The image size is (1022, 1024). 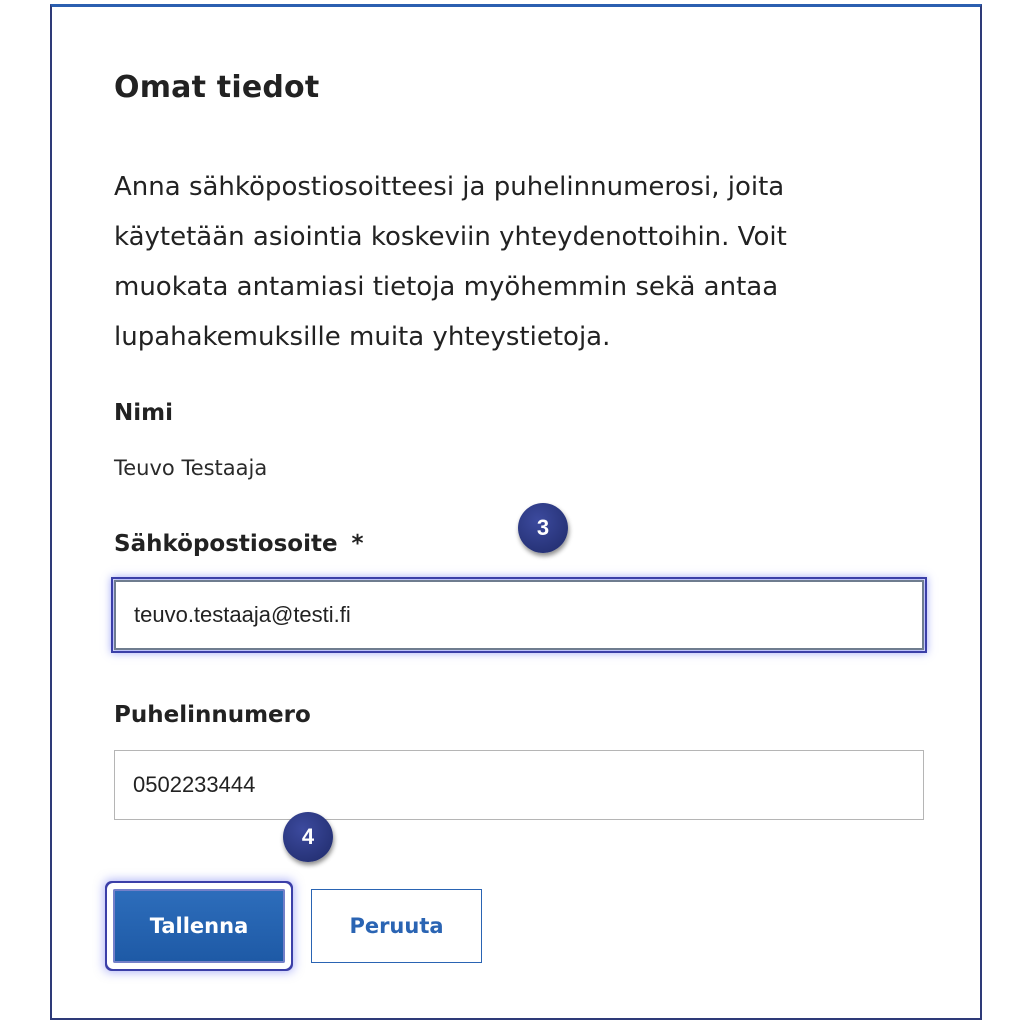 I want to click on save-button: Tallenna, so click(x=199, y=926).